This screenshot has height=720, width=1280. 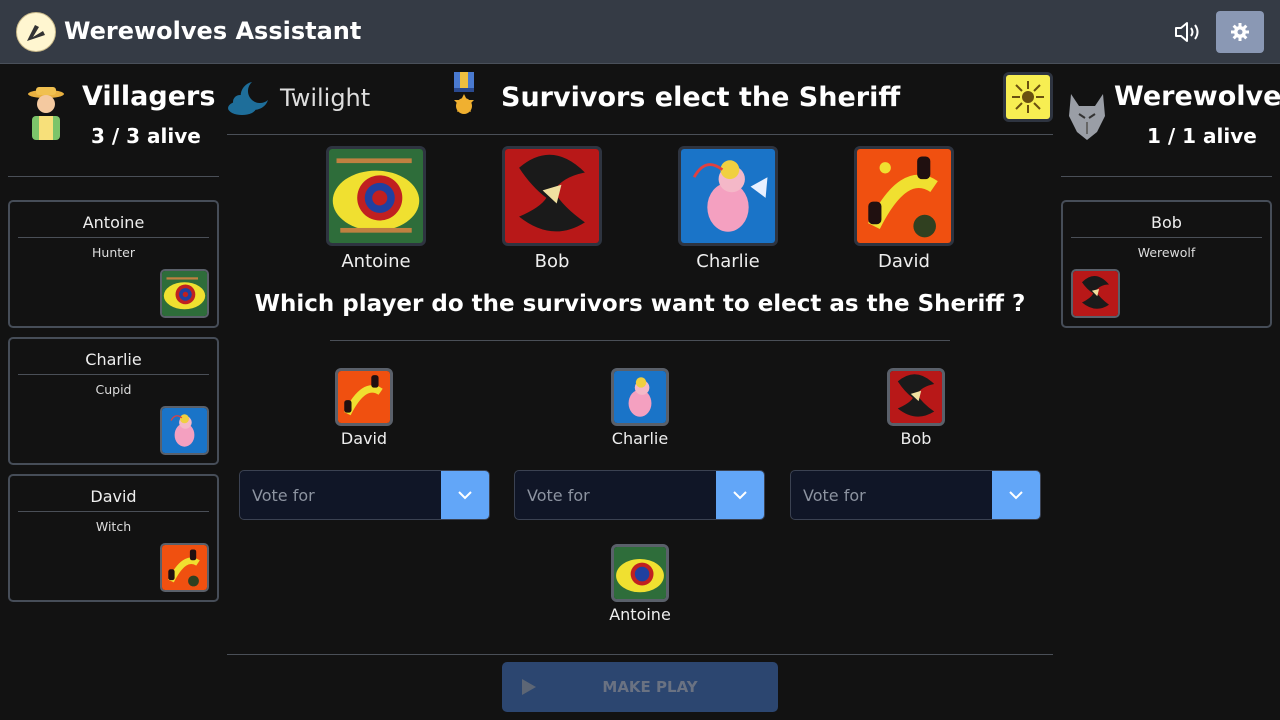 I want to click on hunter-card-icon, so click(x=184, y=293).